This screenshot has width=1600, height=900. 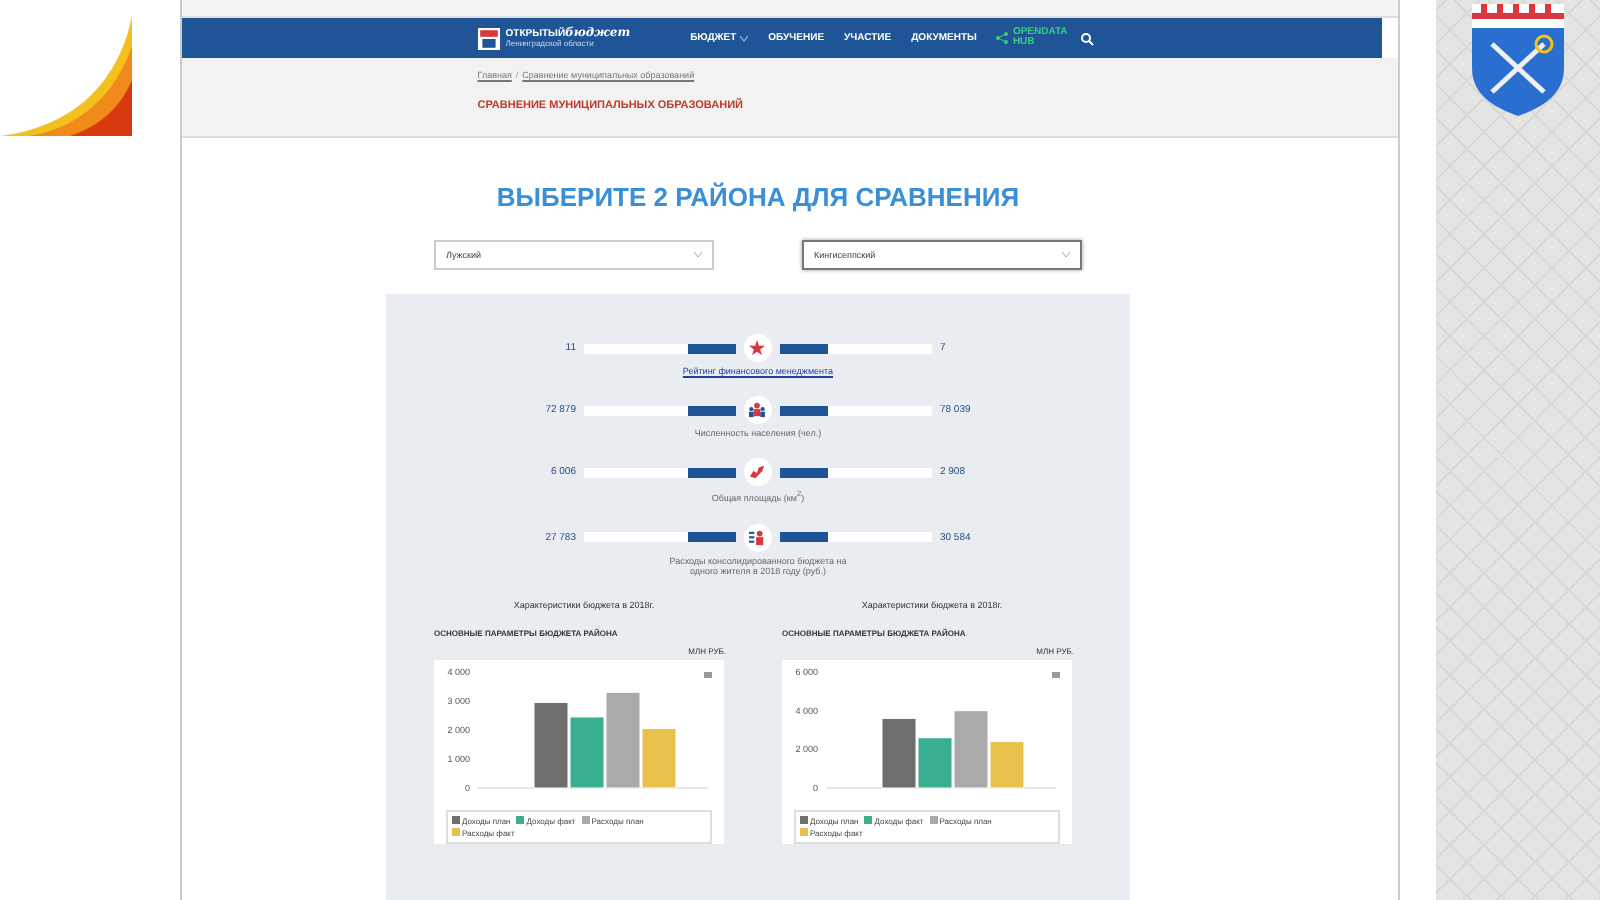 What do you see at coordinates (744, 38) in the screenshot?
I see `caret-icon` at bounding box center [744, 38].